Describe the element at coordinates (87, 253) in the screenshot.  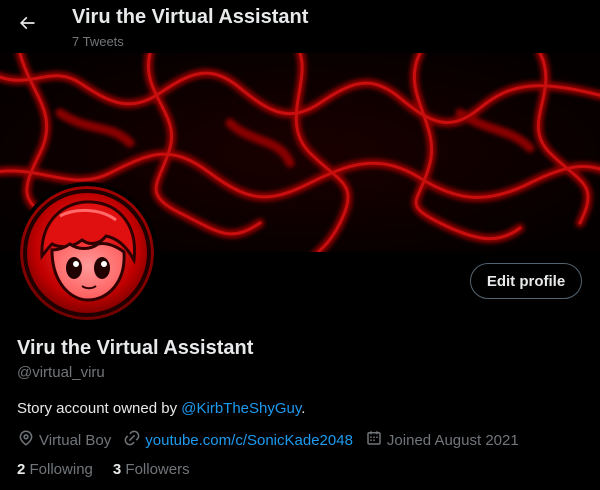
I see `avatar` at that location.